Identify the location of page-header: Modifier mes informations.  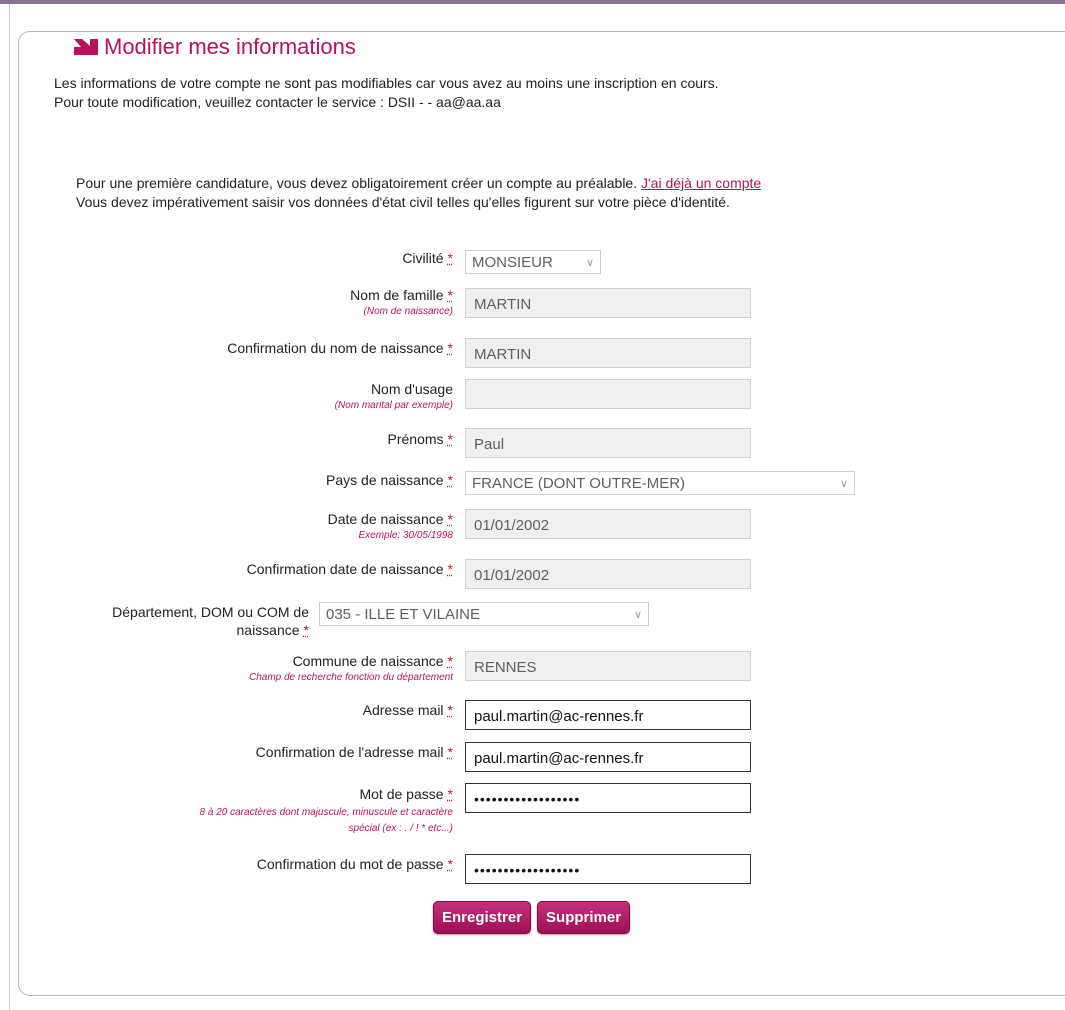
(215, 47).